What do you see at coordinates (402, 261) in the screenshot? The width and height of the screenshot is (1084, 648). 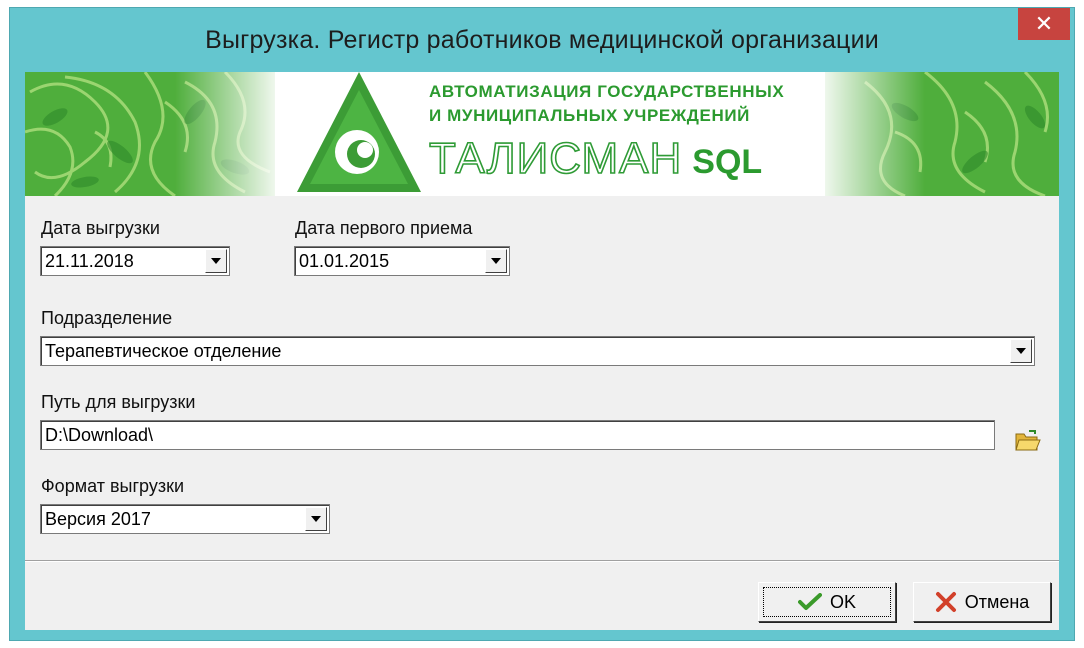 I see `first-admission-date-picker: 01.01.2015` at bounding box center [402, 261].